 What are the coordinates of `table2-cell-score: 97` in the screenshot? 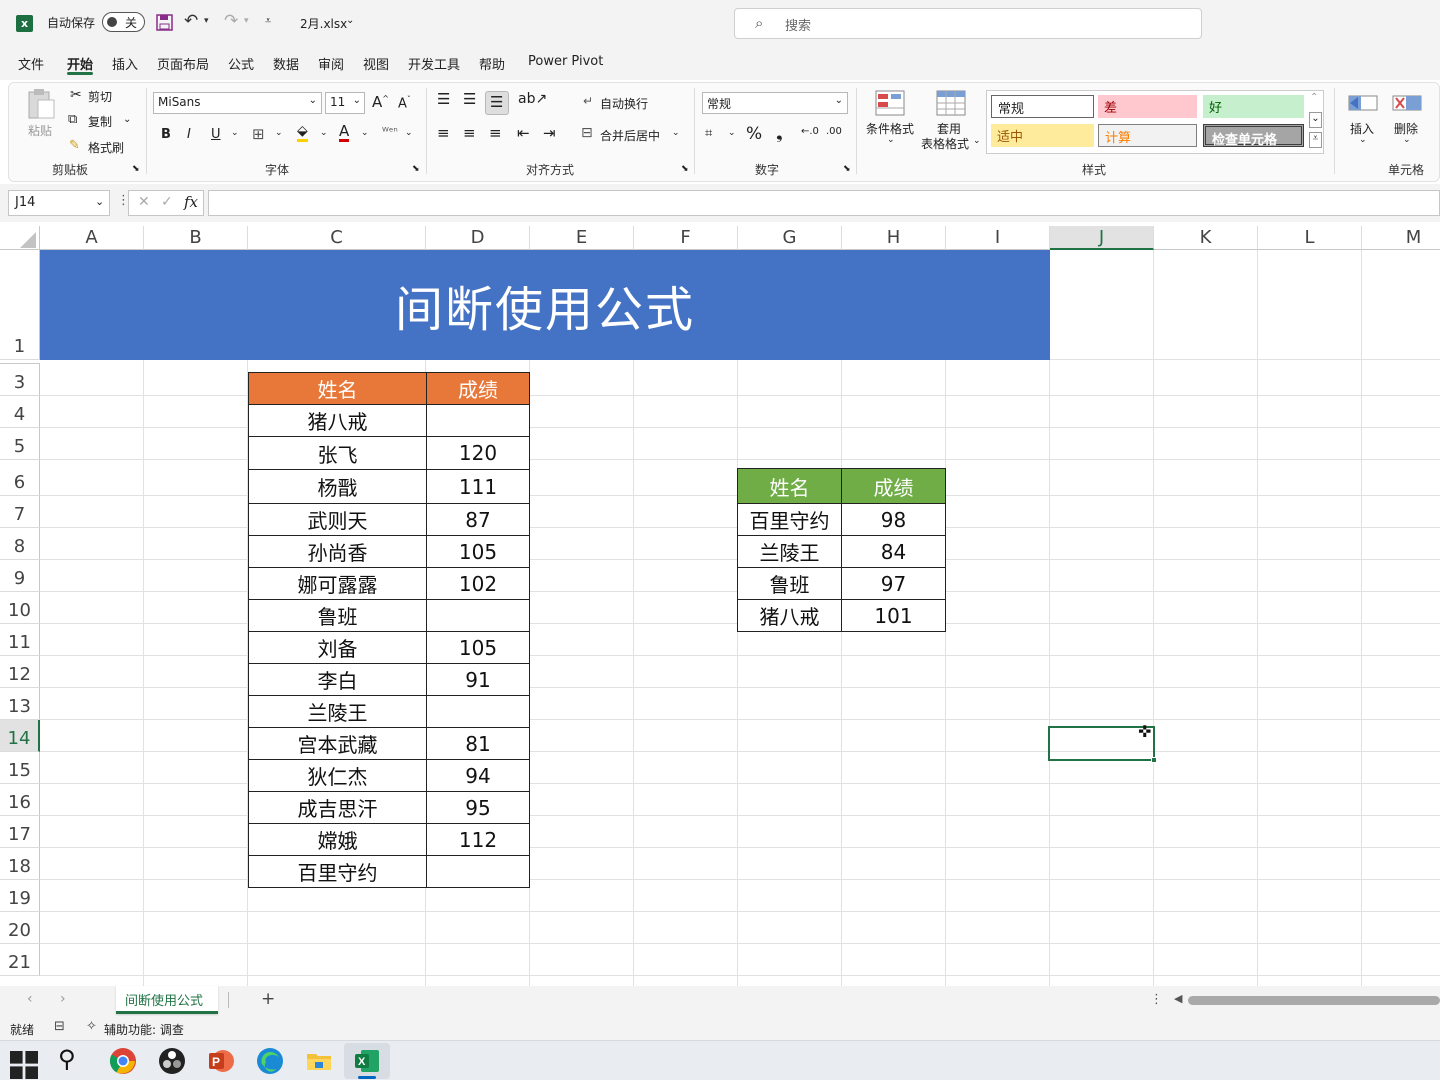 It's located at (893, 583).